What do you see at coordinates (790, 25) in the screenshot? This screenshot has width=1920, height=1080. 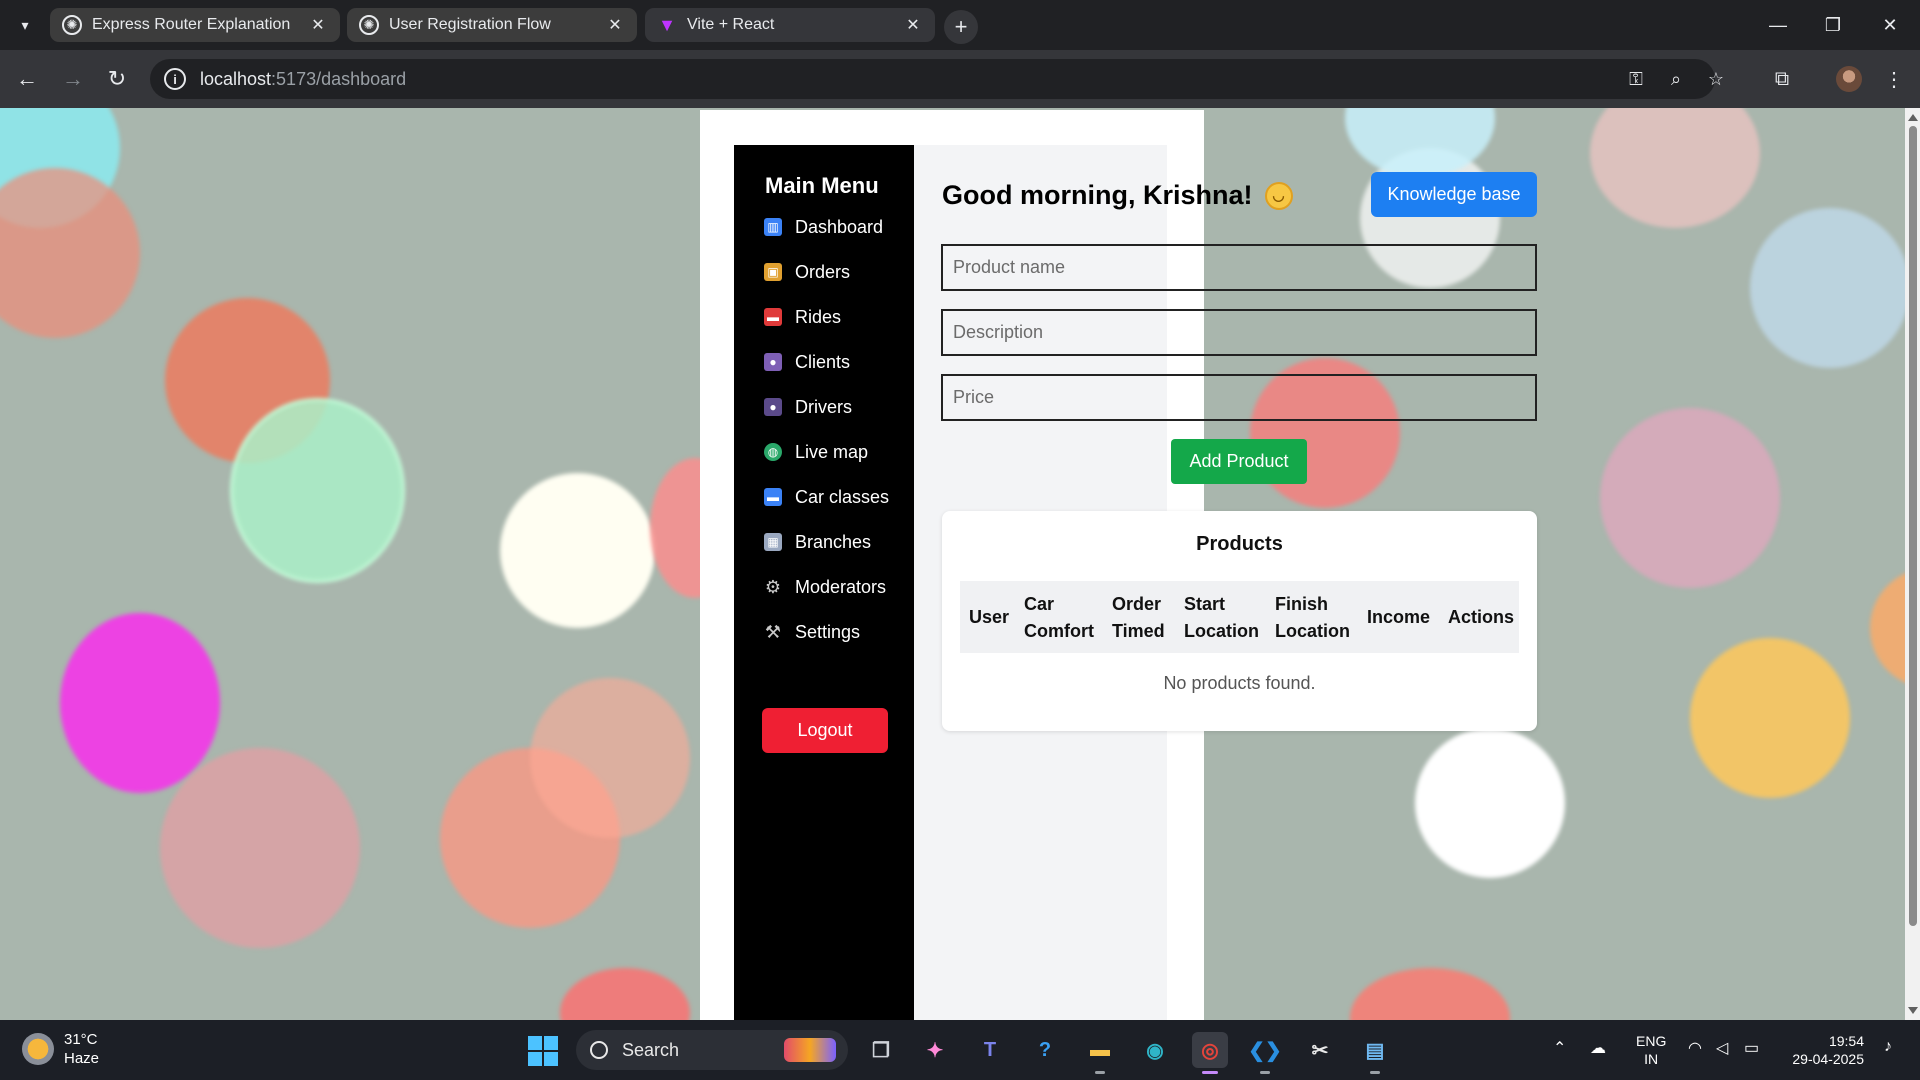 I see `tab-vite-react: ▼ Vite + React ✕` at bounding box center [790, 25].